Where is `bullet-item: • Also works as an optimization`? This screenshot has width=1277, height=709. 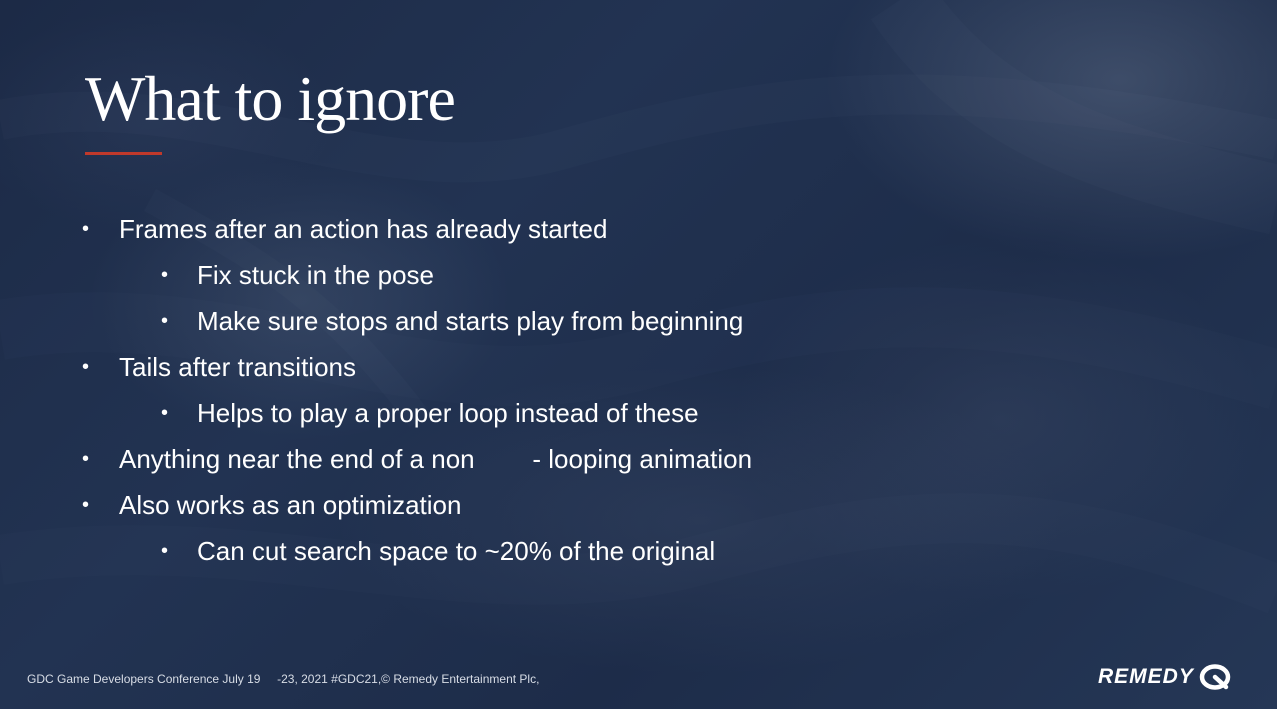
bullet-item: • Also works as an optimization is located at coordinates (450, 505).